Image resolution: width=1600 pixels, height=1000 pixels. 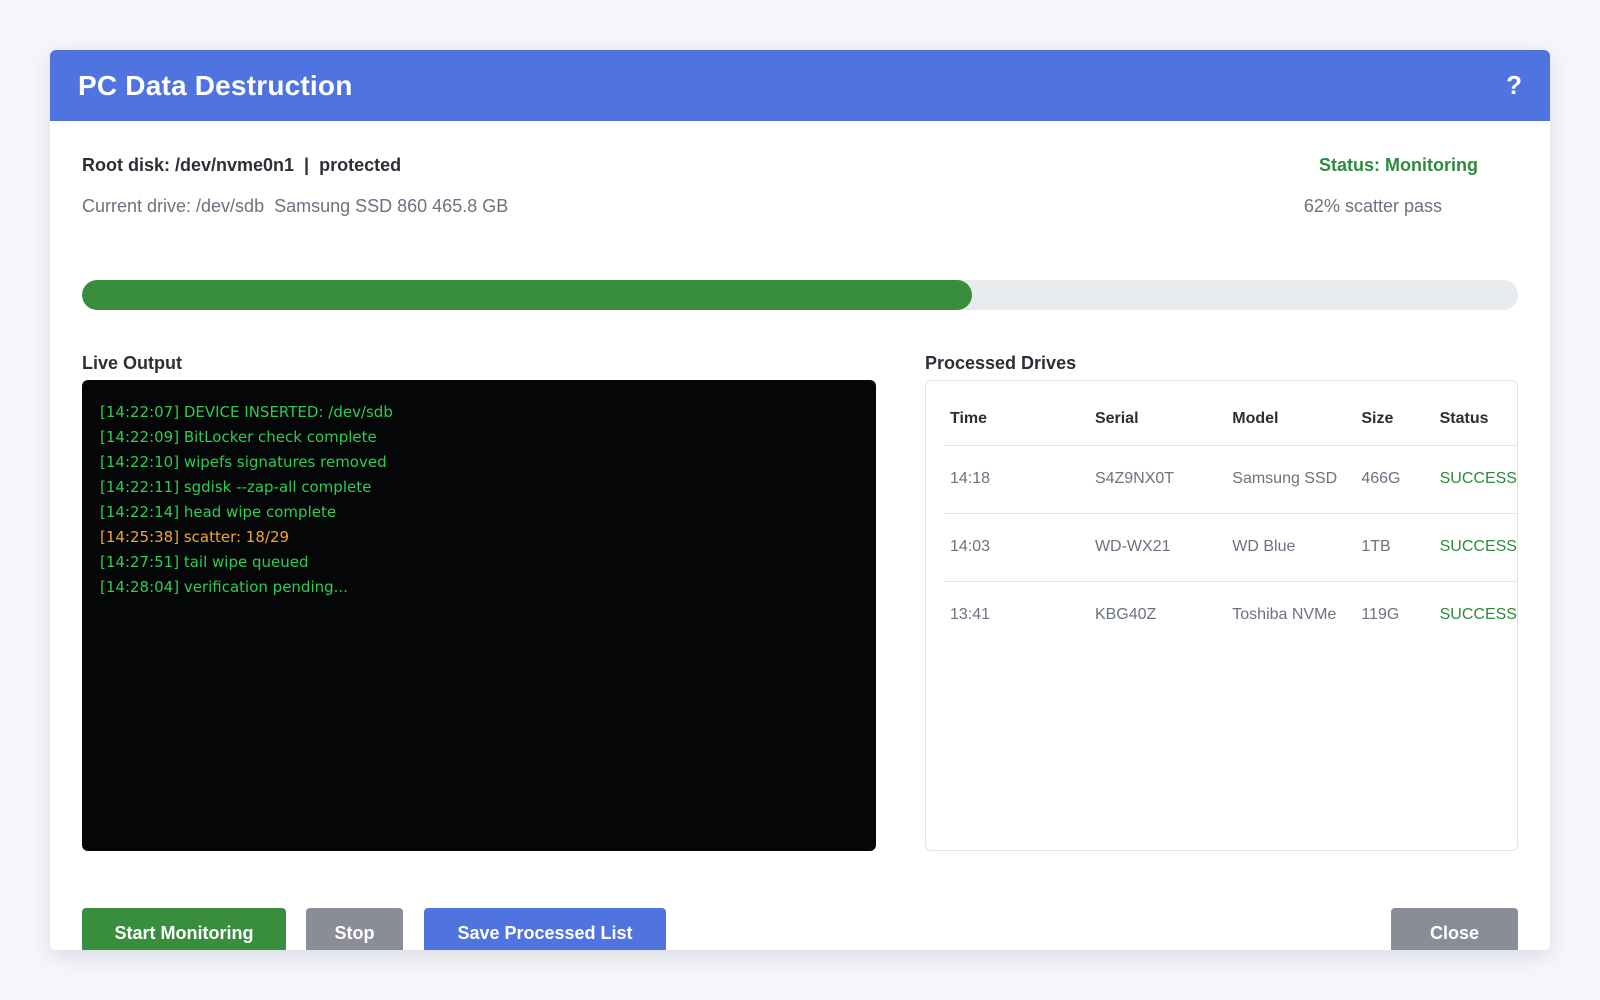 I want to click on live-output-label: Live Output, so click(x=132, y=363).